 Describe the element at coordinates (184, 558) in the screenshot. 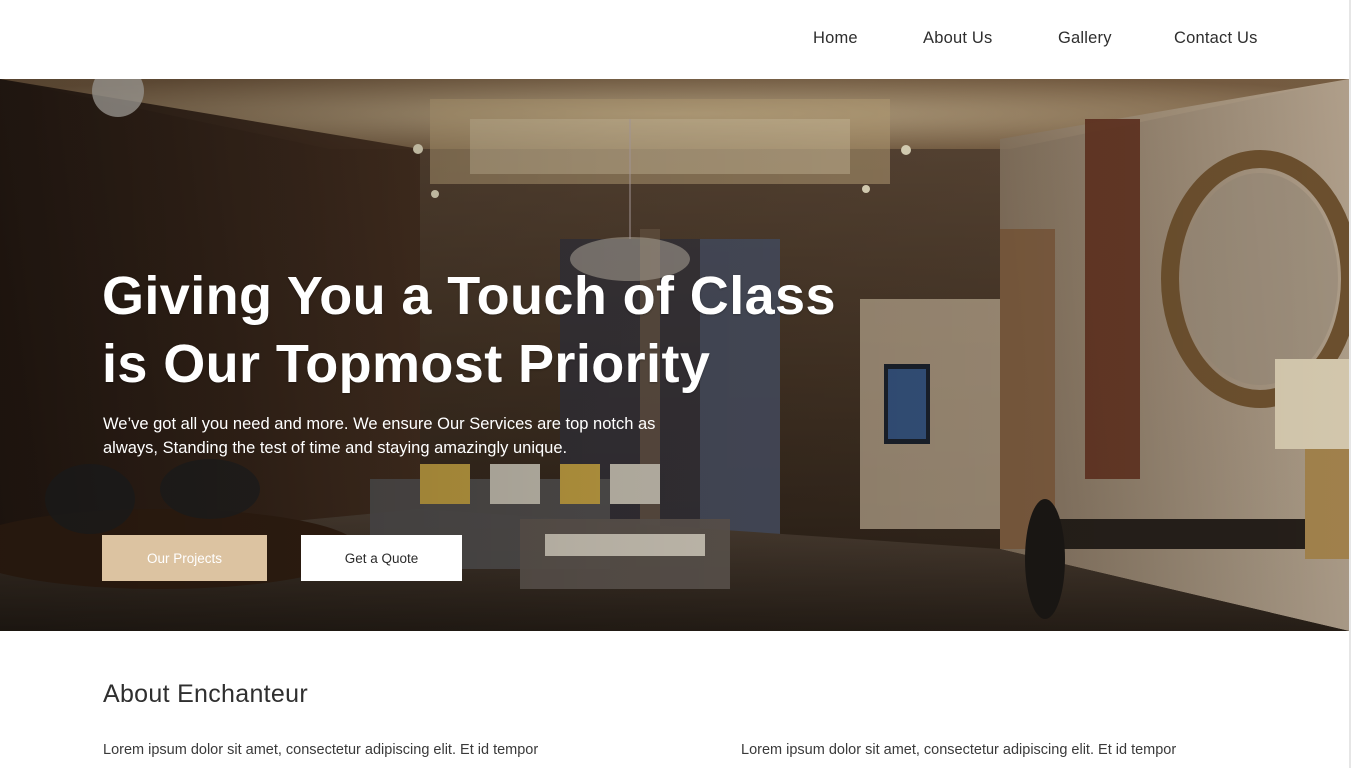

I see `our-projects-button: Our Projects` at that location.